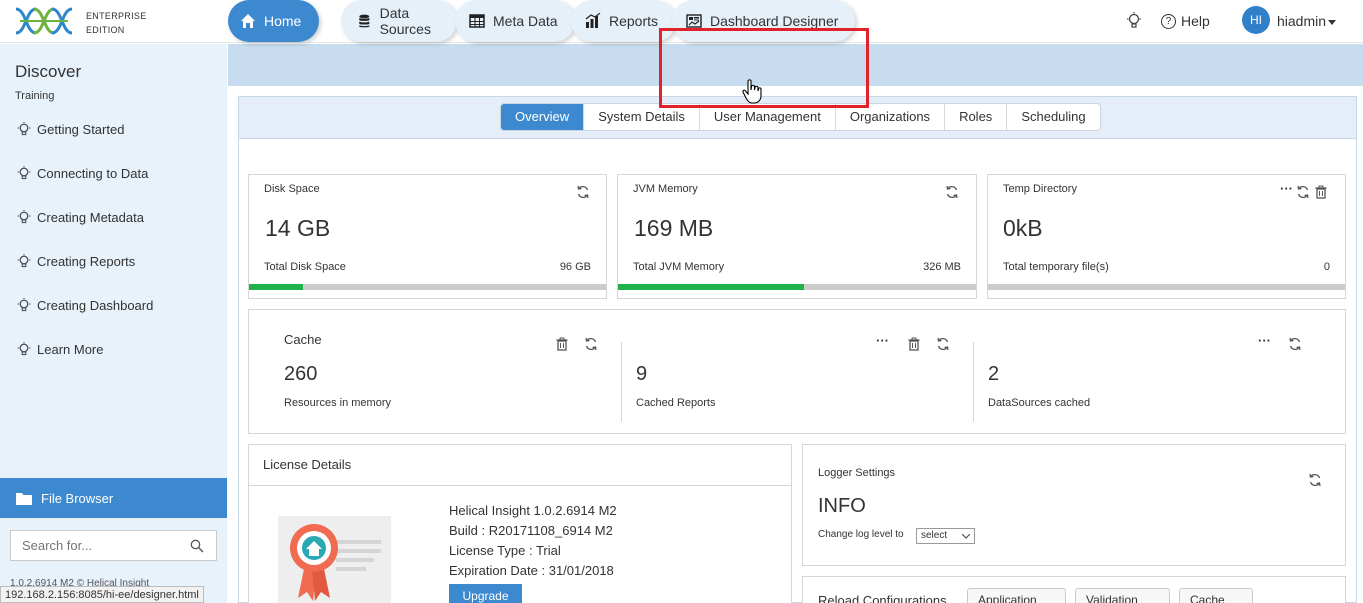  I want to click on resources-label: Resources in memory, so click(337, 403).